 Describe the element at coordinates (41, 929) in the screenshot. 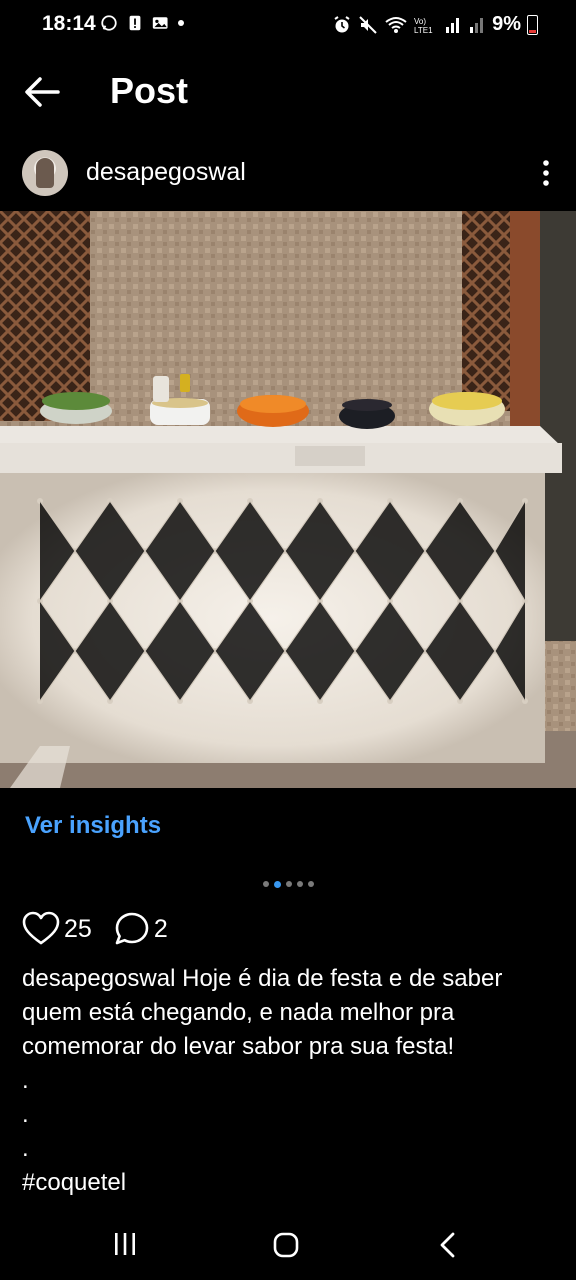

I see `heart-icon` at that location.